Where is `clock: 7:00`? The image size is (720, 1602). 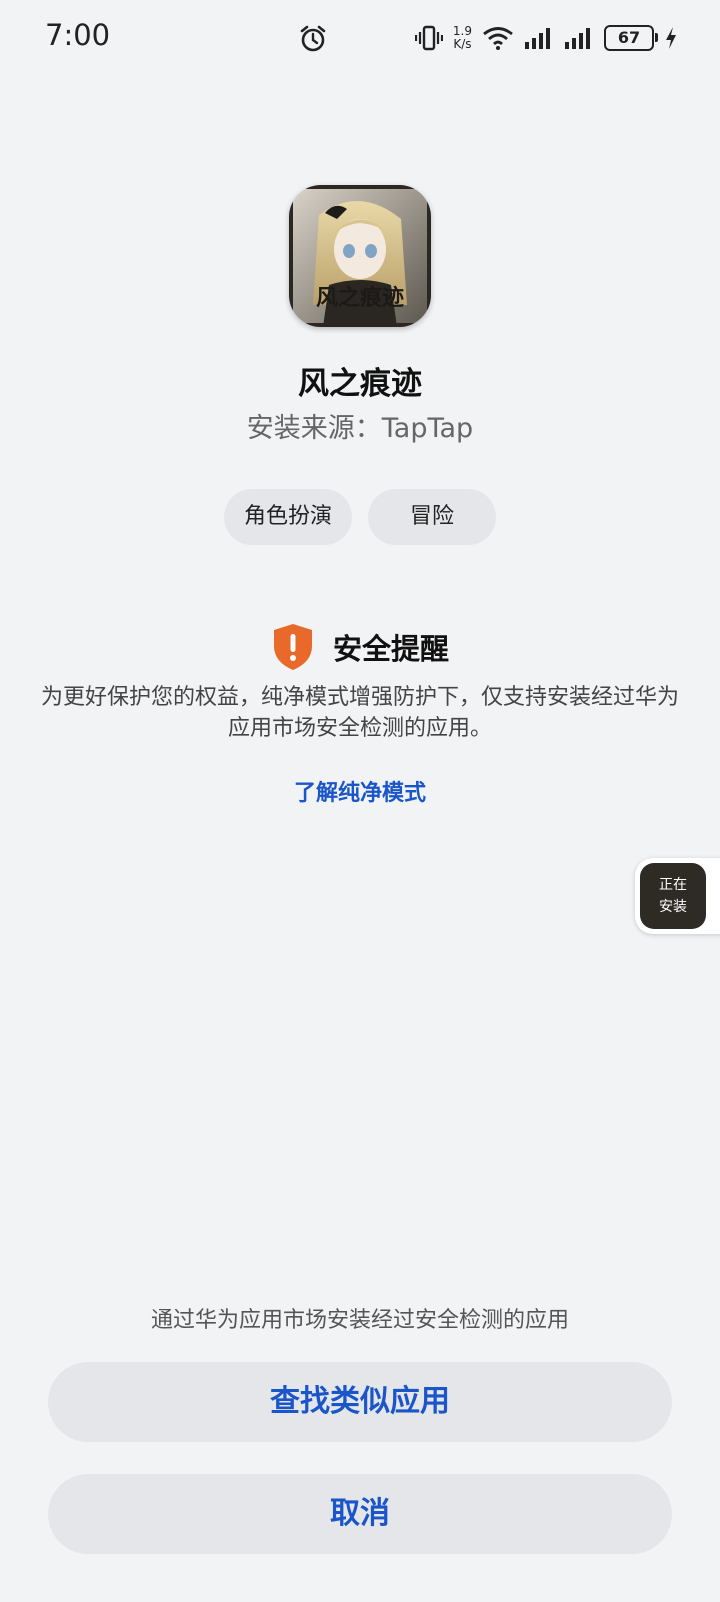 clock: 7:00 is located at coordinates (78, 35).